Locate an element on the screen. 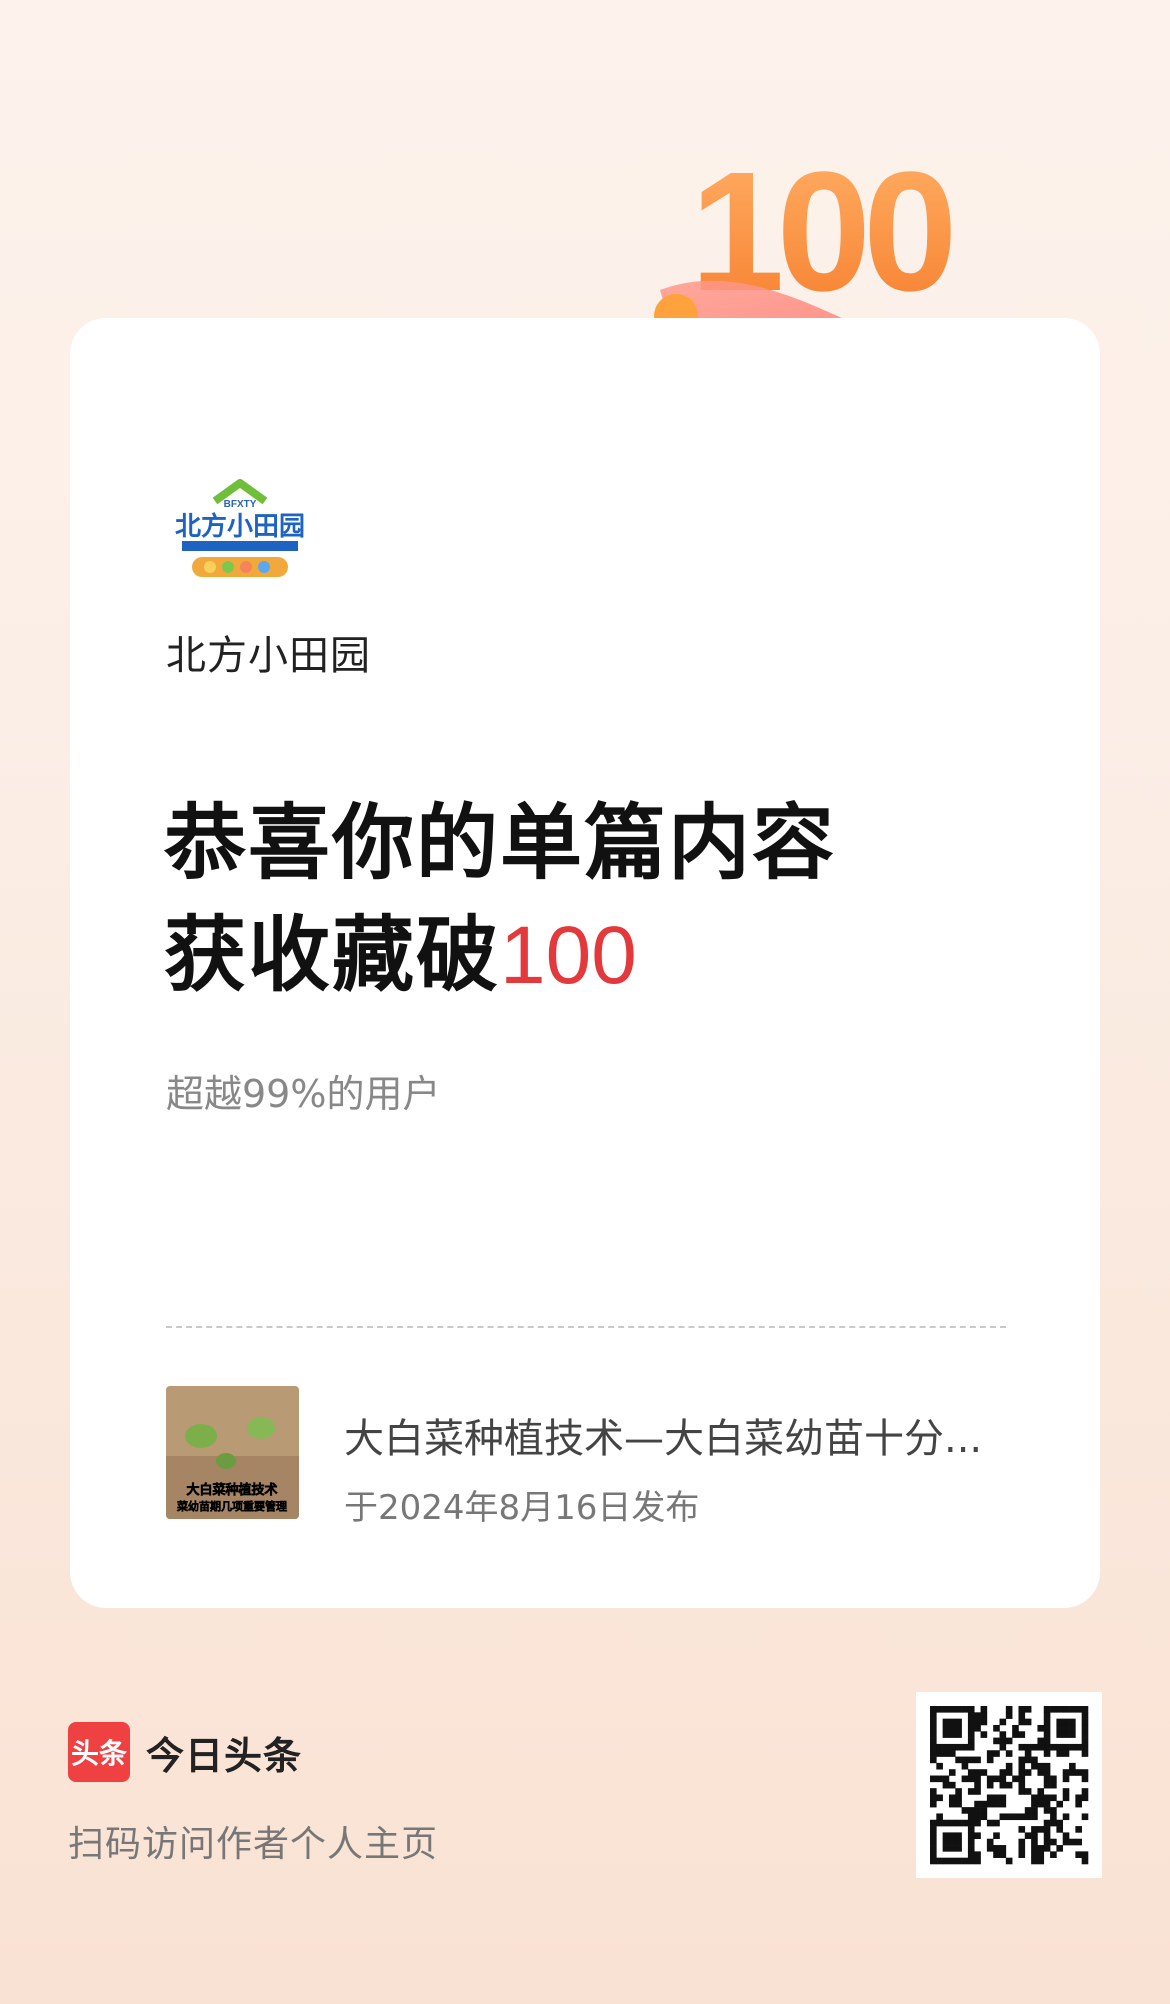  headline-line2: 获收藏破100 is located at coordinates (500, 956).